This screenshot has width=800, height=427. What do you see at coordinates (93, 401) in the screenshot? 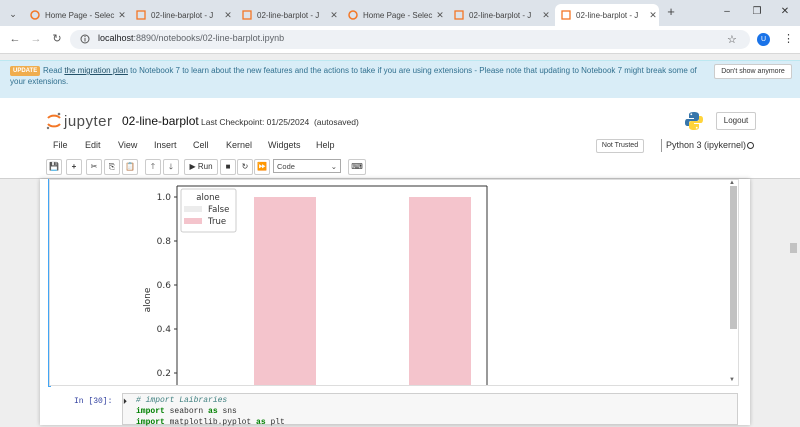
I see `input-prompt: In [30]:` at bounding box center [93, 401].